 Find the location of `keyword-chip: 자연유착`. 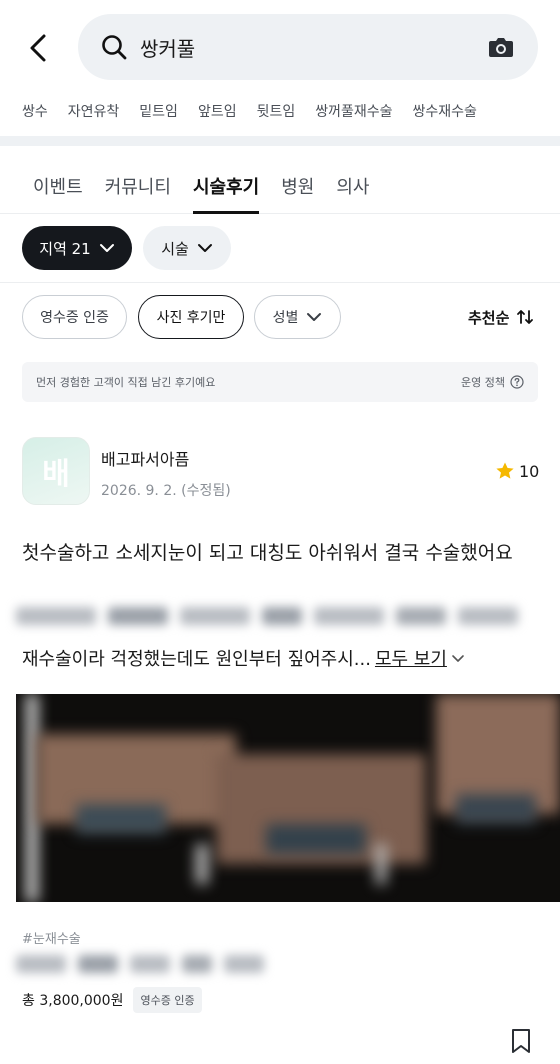

keyword-chip: 자연유착 is located at coordinates (94, 111).